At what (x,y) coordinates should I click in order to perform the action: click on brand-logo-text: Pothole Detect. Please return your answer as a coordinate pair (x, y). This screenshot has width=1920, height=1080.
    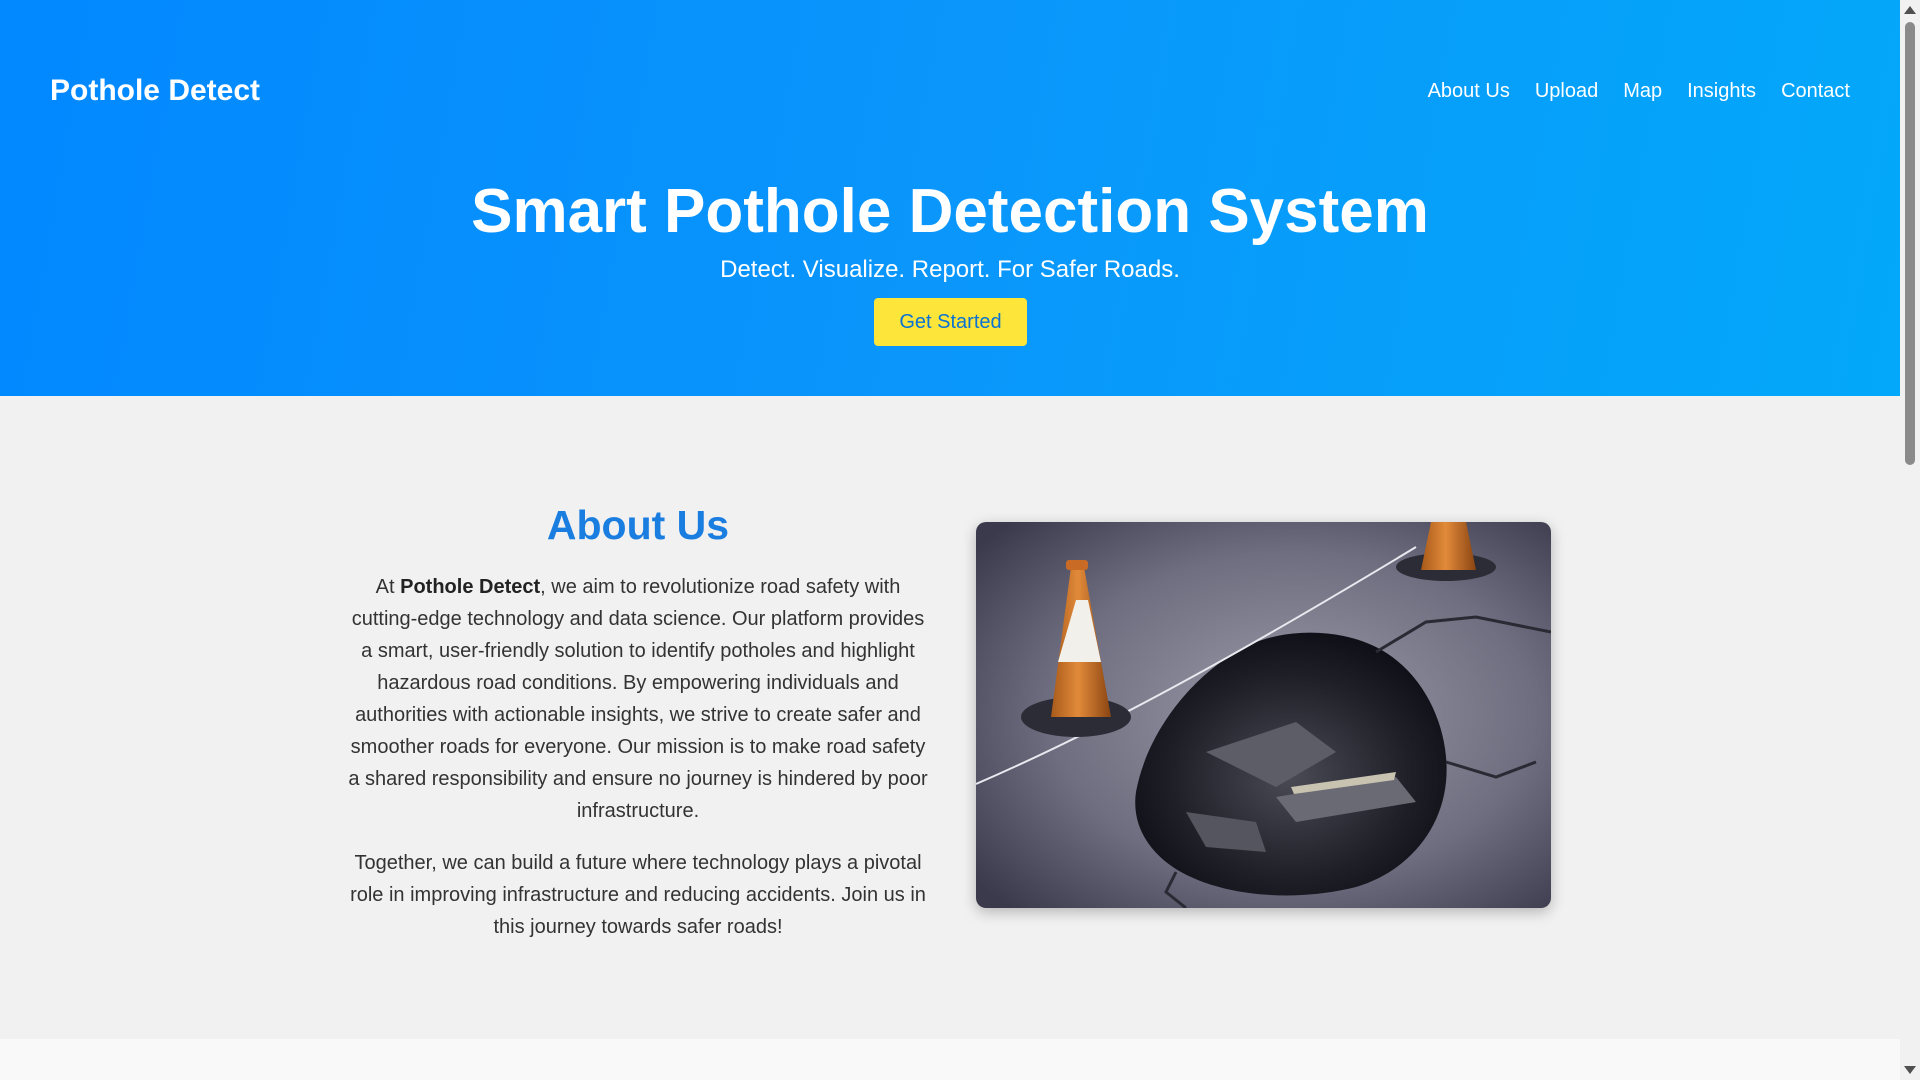
    Looking at the image, I should click on (155, 91).